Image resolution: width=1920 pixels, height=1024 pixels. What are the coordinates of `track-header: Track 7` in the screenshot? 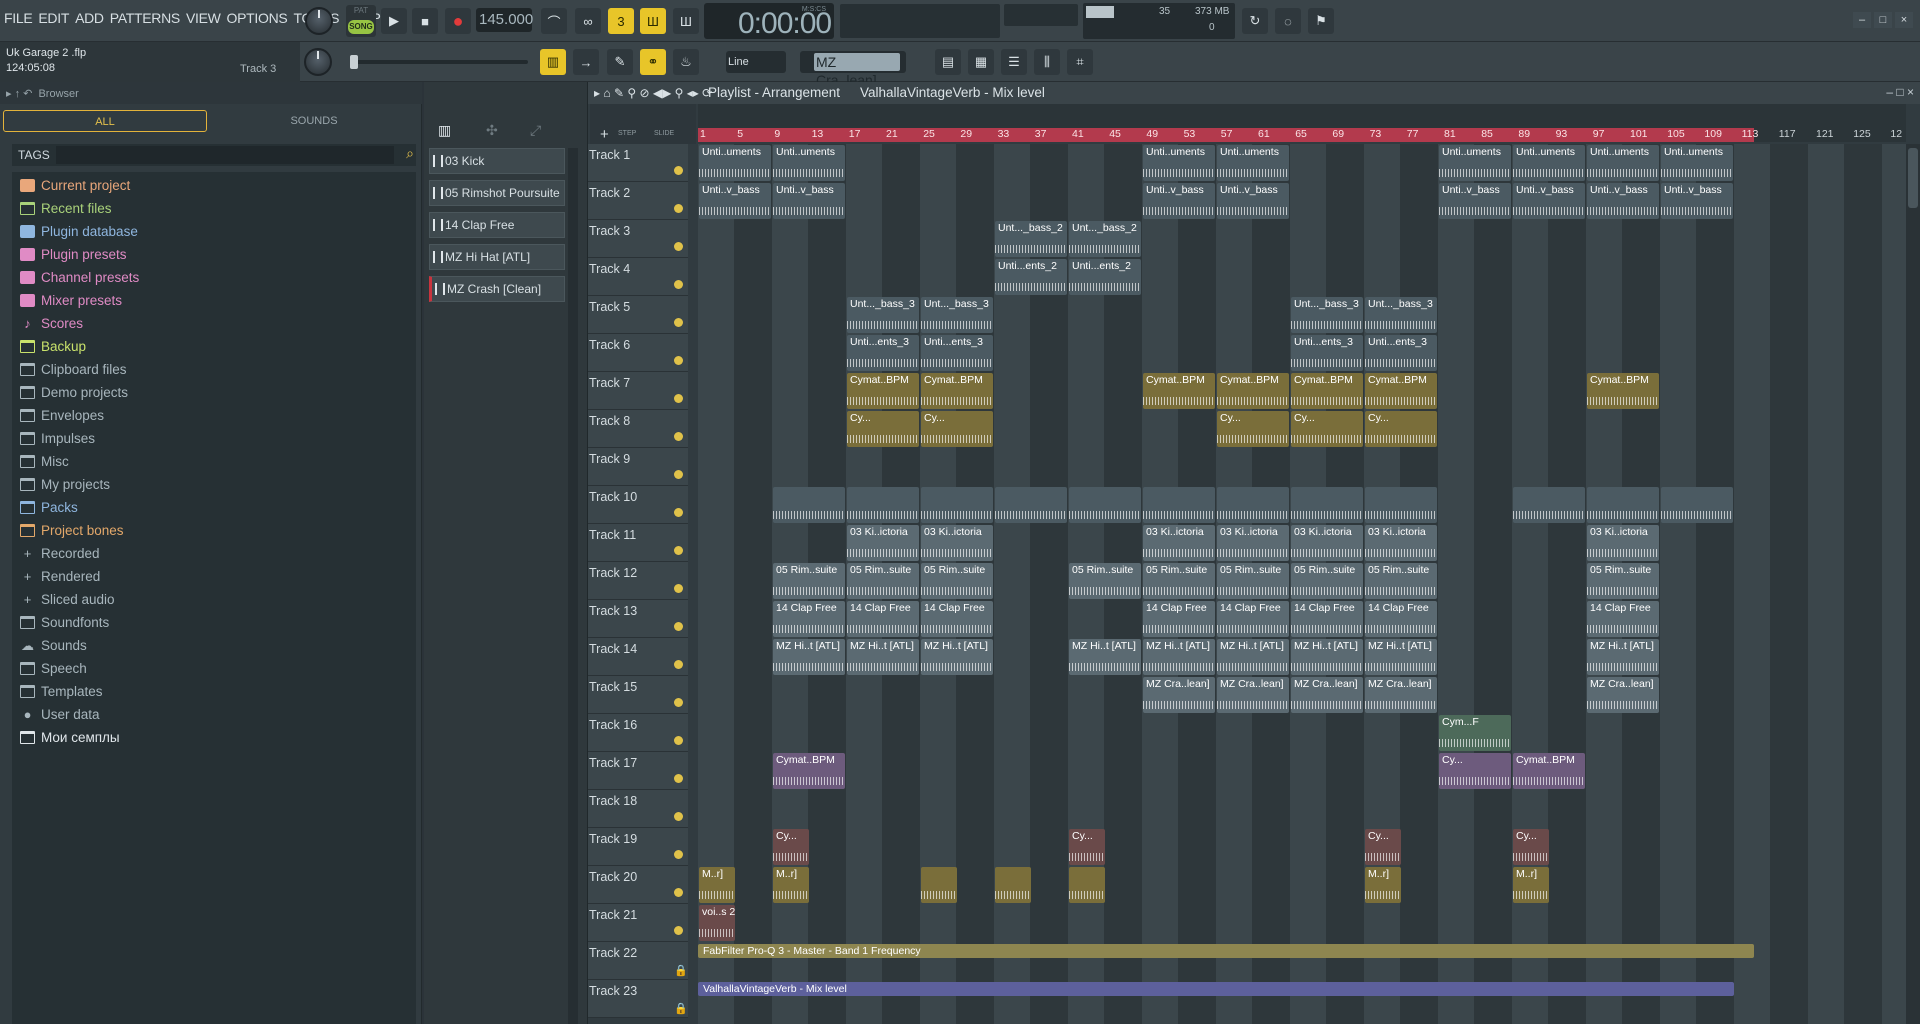 It's located at (638, 391).